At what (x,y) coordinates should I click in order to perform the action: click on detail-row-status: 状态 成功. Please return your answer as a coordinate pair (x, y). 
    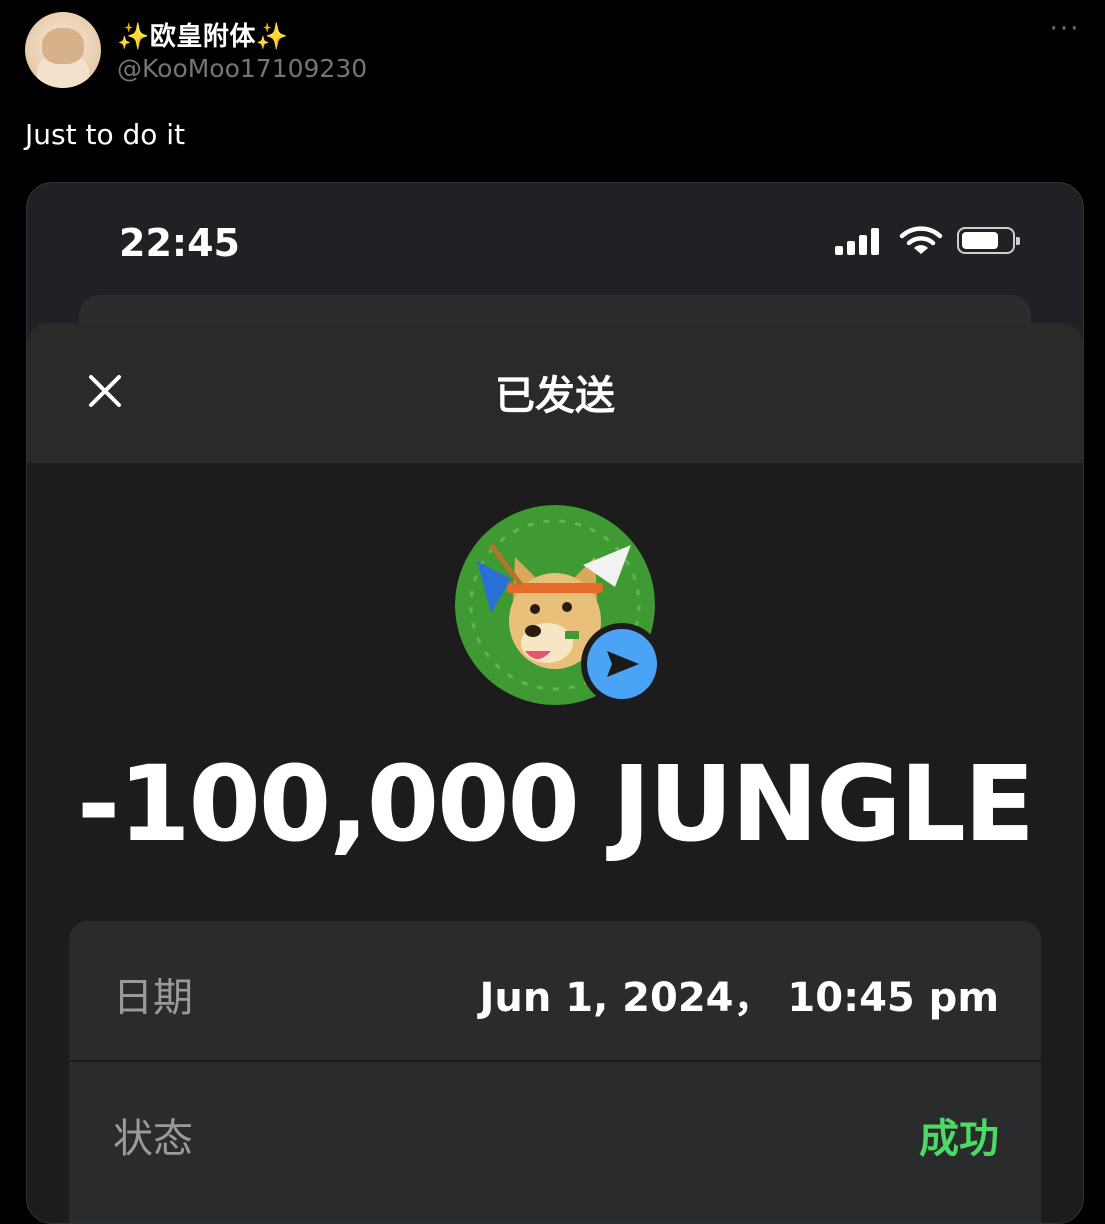
    Looking at the image, I should click on (555, 1130).